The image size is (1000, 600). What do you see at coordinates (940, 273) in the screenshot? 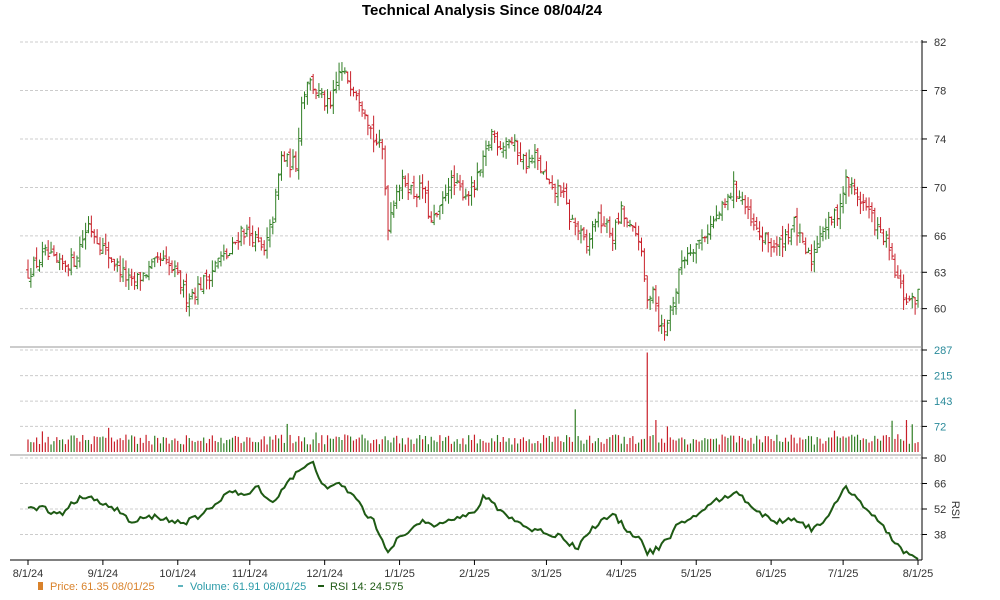
I see `price-y-tick-label: 63` at bounding box center [940, 273].